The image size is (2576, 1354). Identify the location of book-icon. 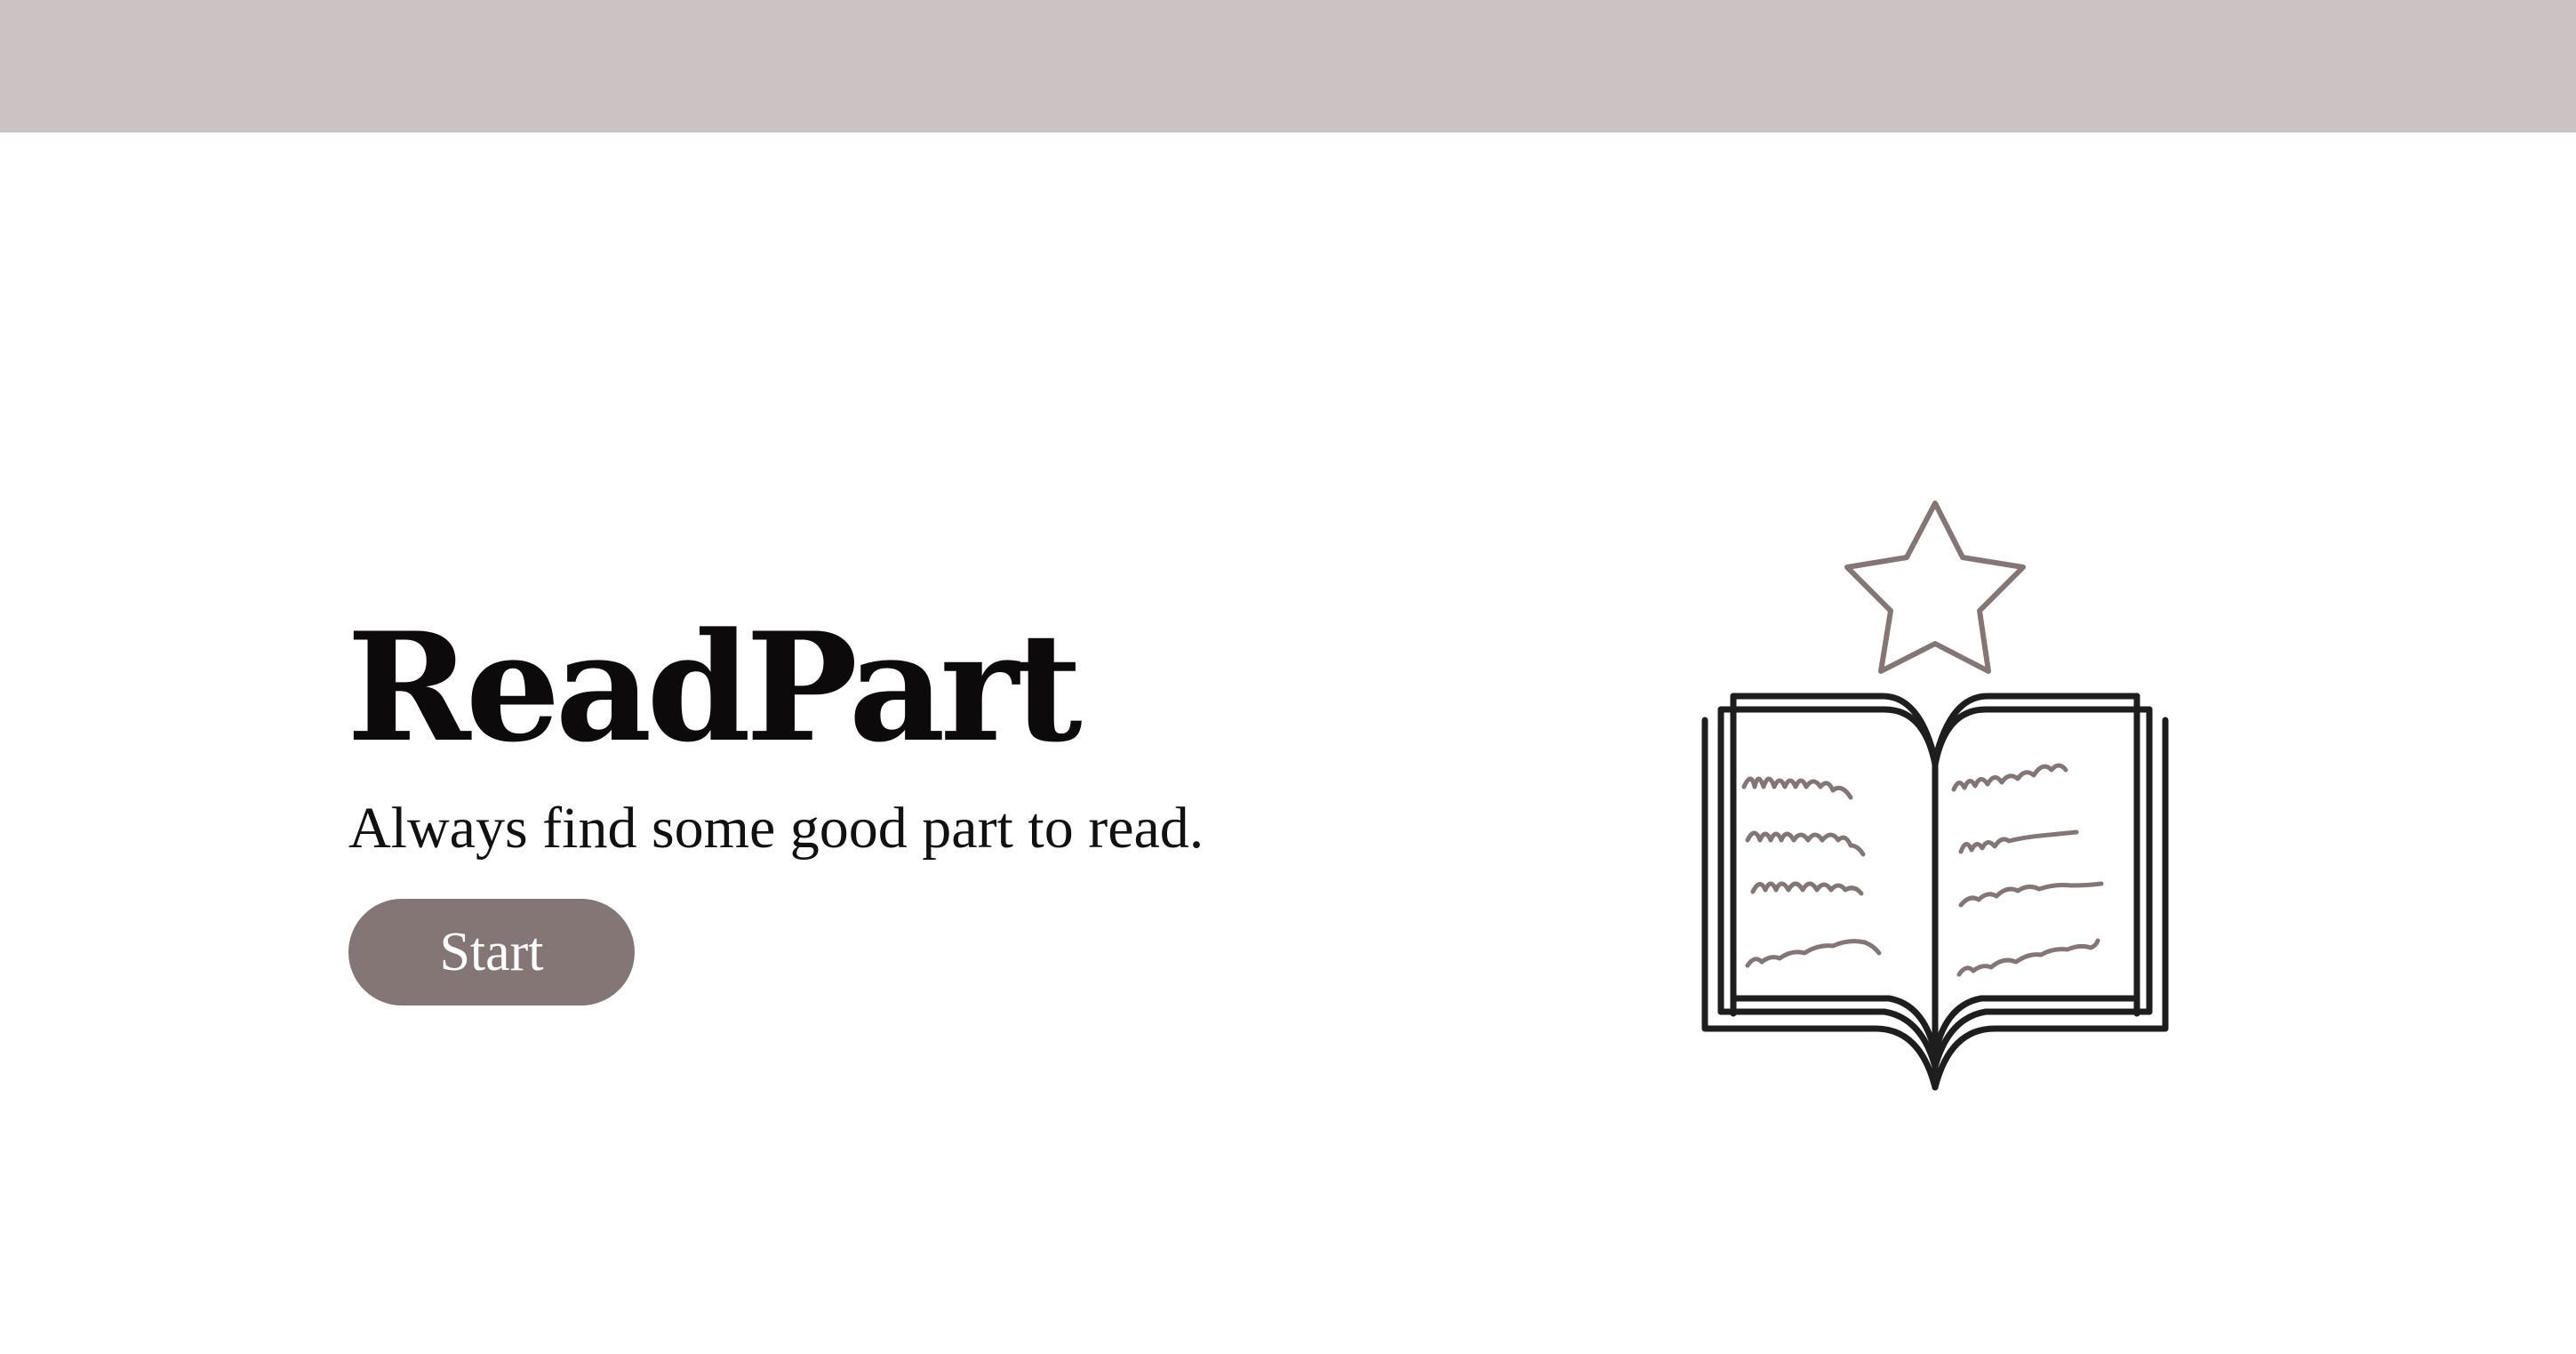
(1935, 892).